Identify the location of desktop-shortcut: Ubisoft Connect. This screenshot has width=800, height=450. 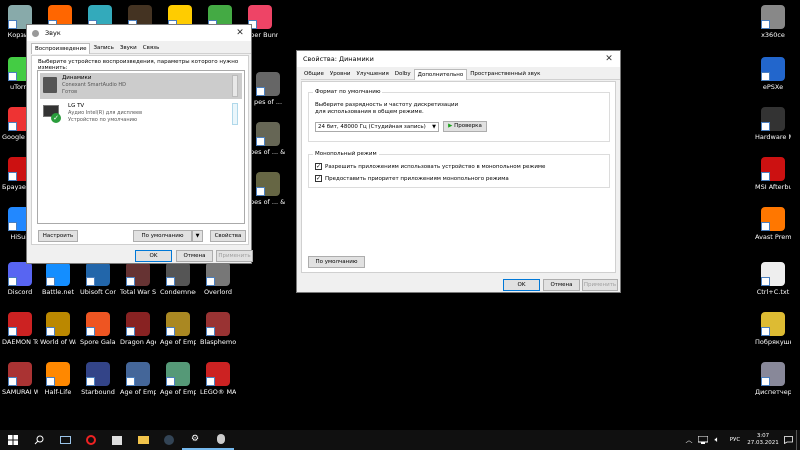
(98, 279).